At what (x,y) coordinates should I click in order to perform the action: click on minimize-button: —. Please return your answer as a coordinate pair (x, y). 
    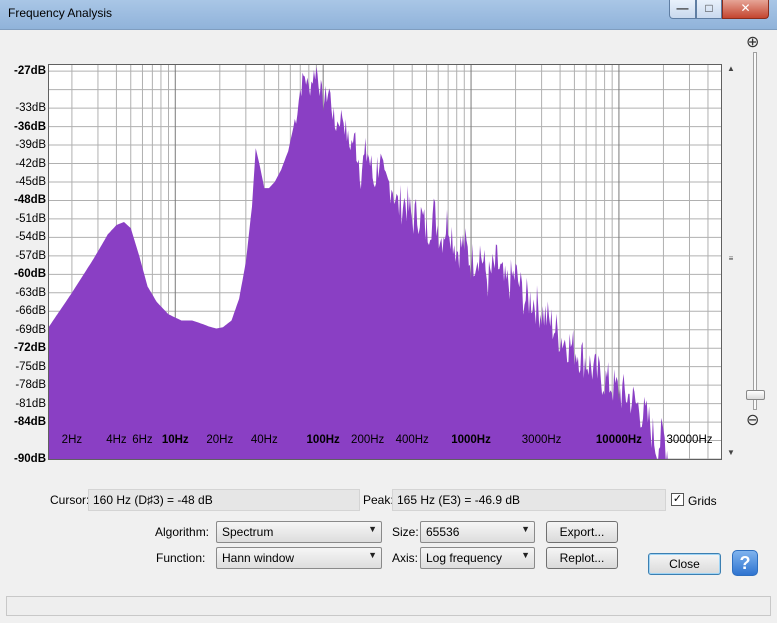
    Looking at the image, I should click on (682, 9).